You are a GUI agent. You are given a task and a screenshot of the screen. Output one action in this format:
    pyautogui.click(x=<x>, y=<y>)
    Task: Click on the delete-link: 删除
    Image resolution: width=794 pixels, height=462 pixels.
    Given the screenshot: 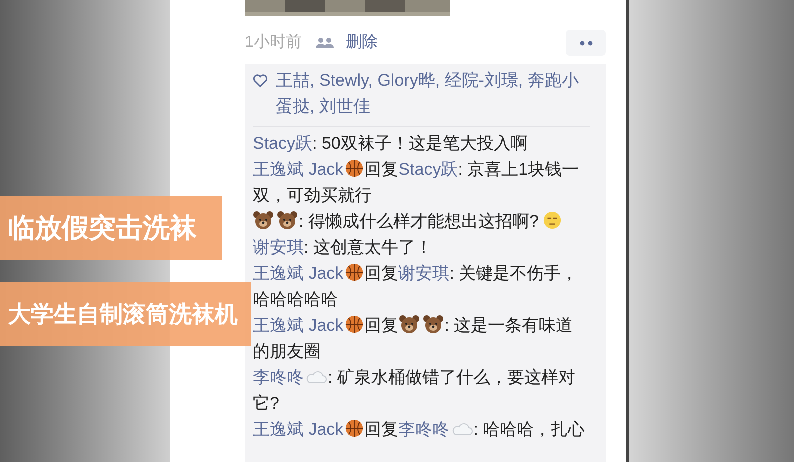 What is the action you would take?
    pyautogui.click(x=362, y=43)
    